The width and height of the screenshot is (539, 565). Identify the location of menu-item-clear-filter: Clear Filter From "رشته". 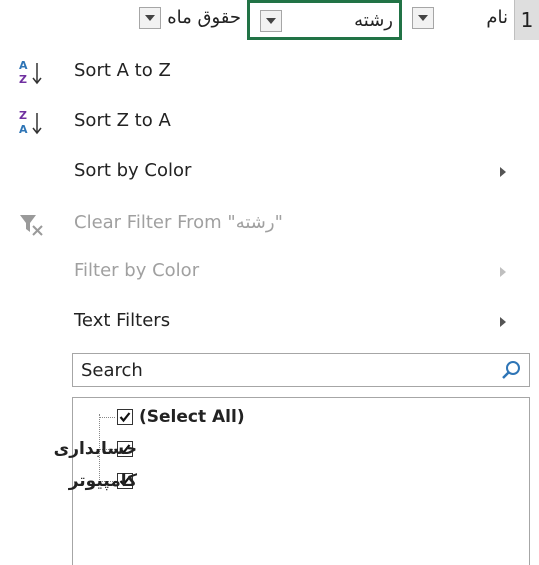
(269, 224).